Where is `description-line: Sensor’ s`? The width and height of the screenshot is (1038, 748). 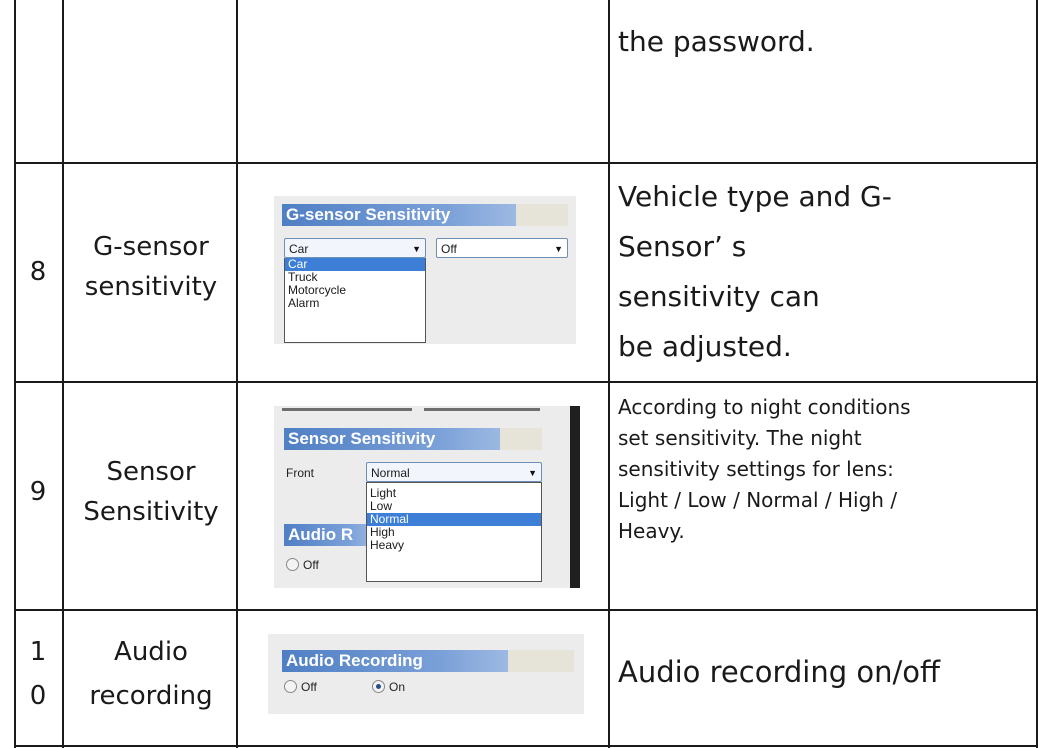 description-line: Sensor’ s is located at coordinates (682, 246).